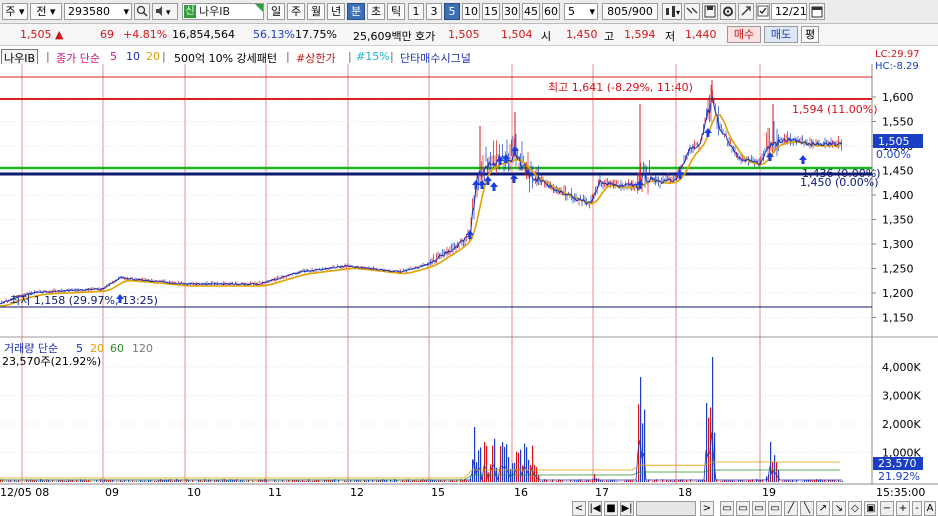 Image resolution: width=938 pixels, height=516 pixels. I want to click on drawing-tool-icon-4: ↘, so click(839, 508).